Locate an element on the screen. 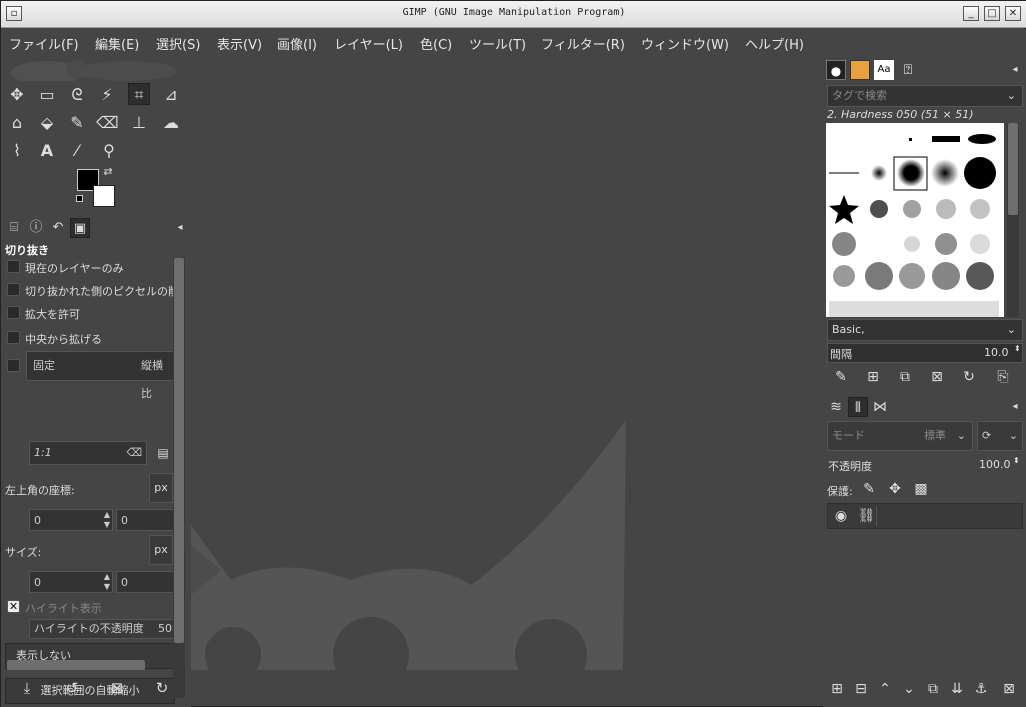 This screenshot has width=1026, height=707. crop-tool-icon: ⌗ is located at coordinates (139, 94).